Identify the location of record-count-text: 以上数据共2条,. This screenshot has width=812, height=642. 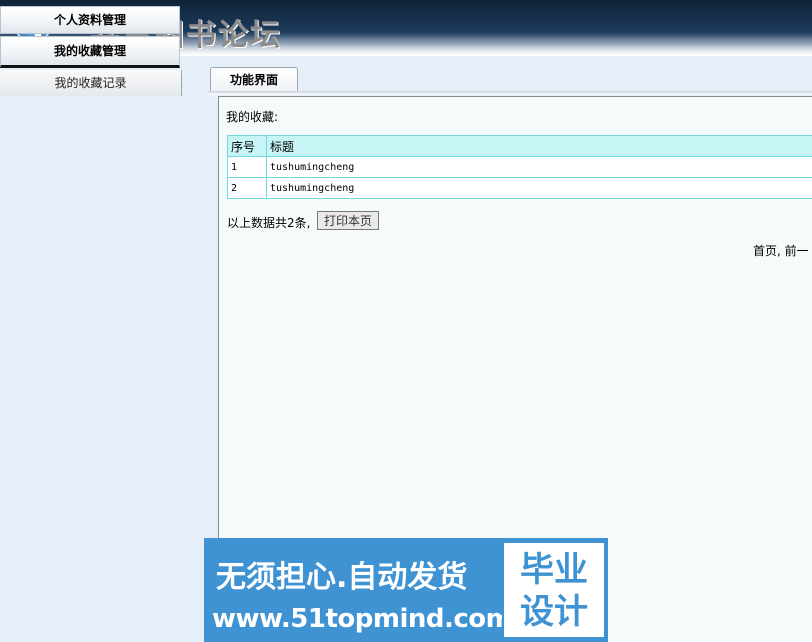
(269, 223).